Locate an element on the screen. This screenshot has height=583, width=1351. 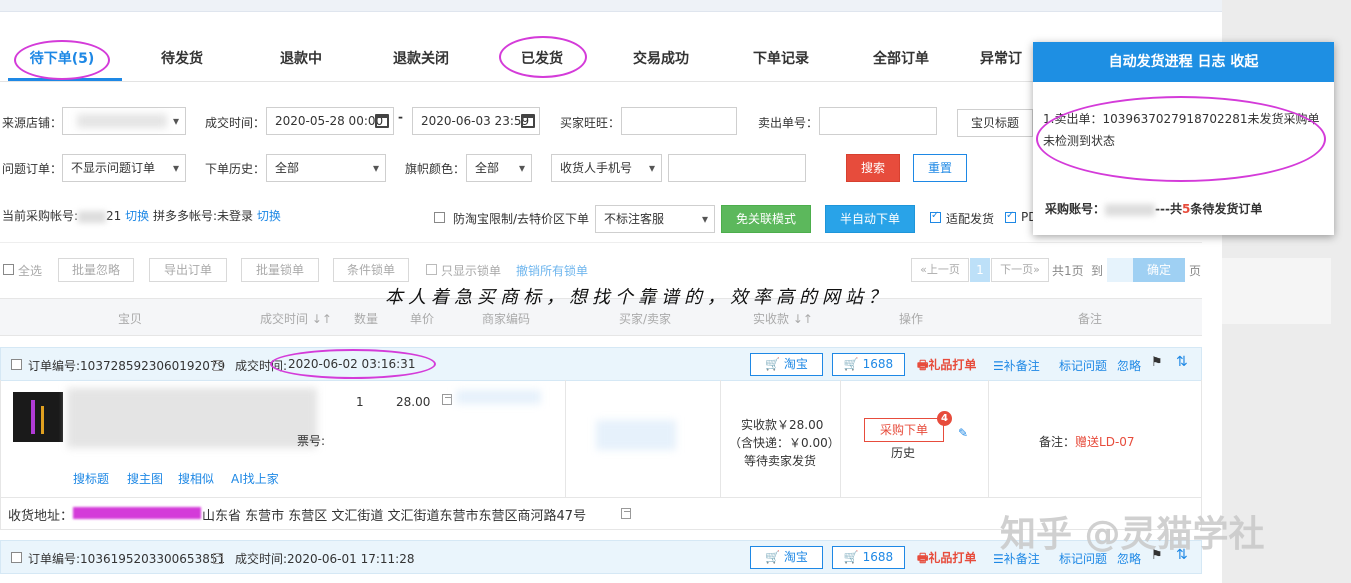
flag-icon: ⚑ is located at coordinates (1157, 362).